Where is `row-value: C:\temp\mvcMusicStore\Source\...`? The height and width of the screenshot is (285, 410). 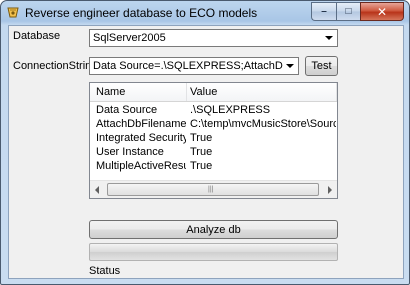 row-value: C:\temp\mvcMusicStore\Source\... is located at coordinates (263, 124).